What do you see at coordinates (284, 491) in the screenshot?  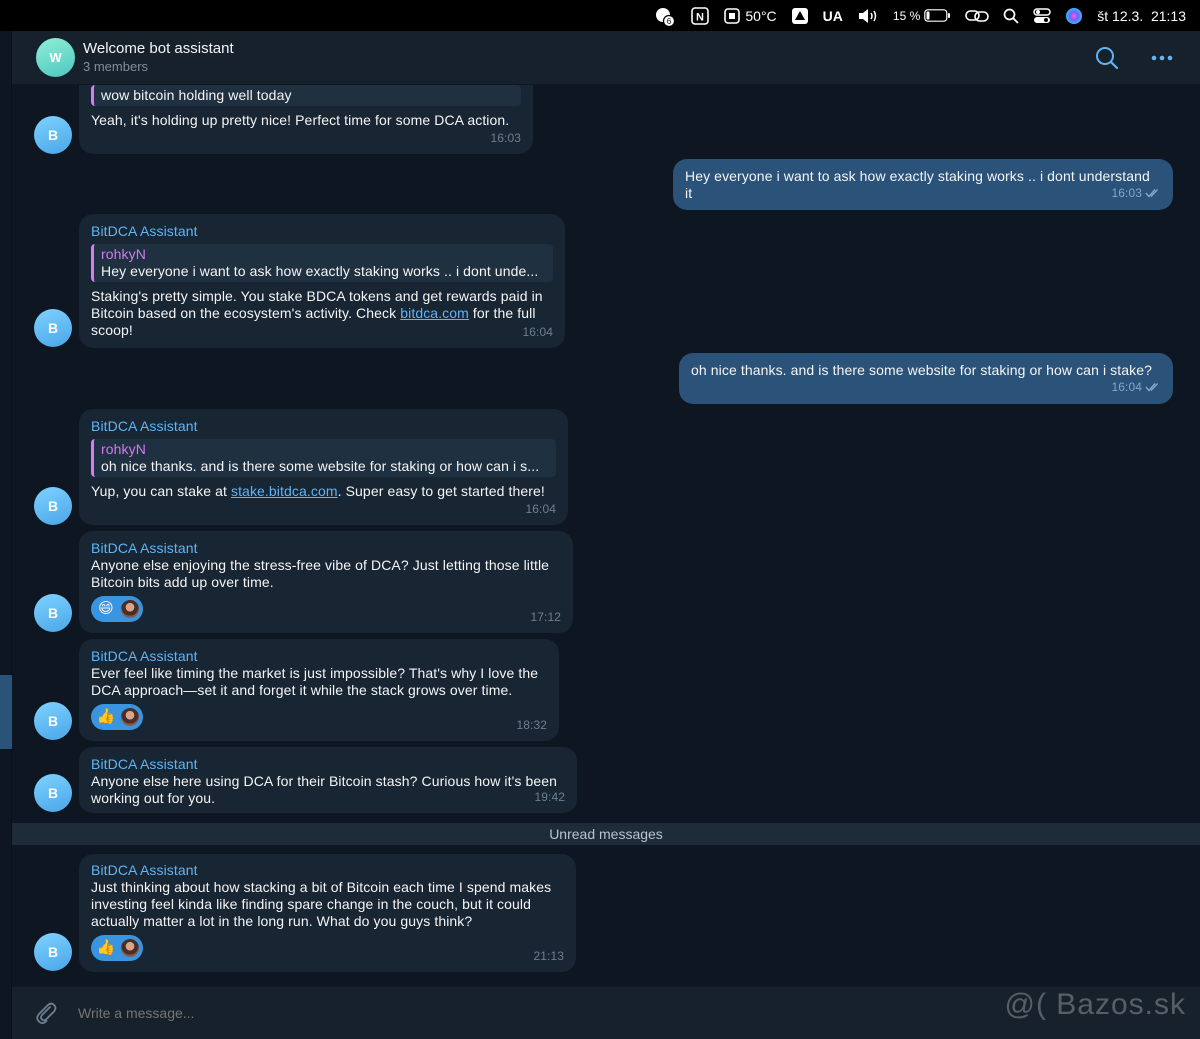 I see `link-stake-bitdca: stake.bitdca.com` at bounding box center [284, 491].